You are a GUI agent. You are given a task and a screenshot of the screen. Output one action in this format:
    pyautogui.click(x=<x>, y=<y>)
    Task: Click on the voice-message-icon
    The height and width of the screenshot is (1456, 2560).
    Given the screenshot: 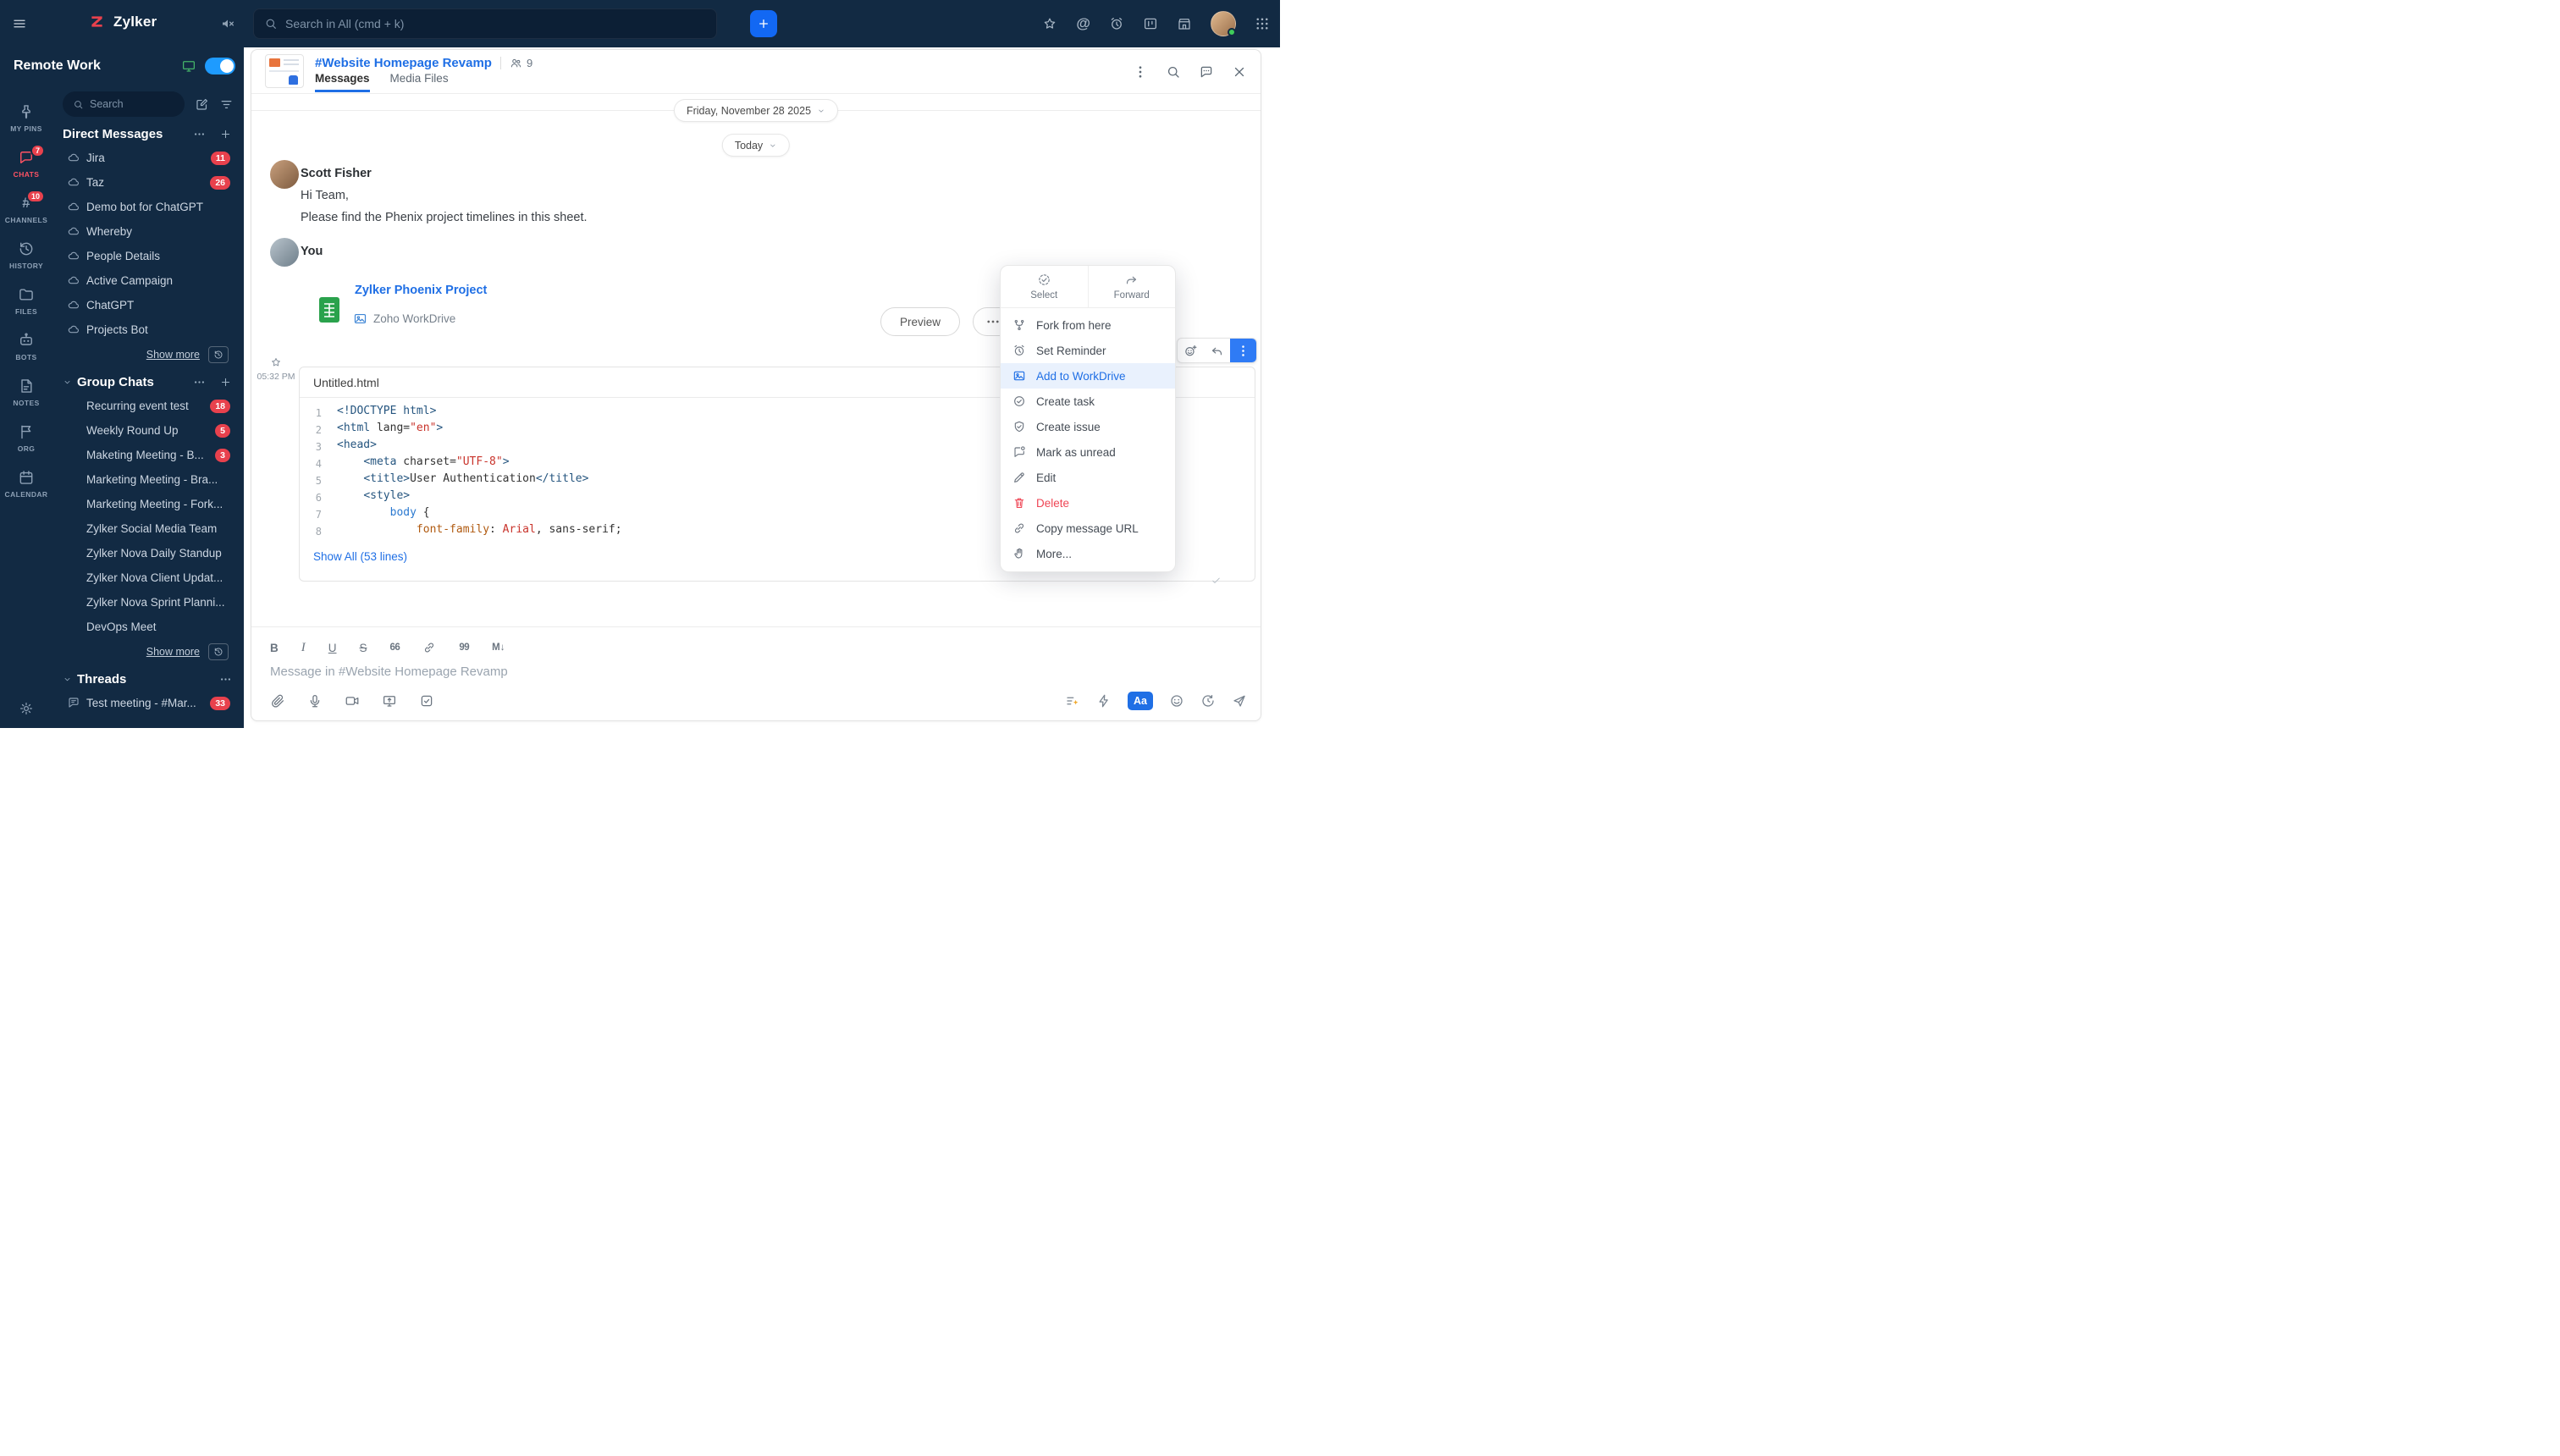 What is the action you would take?
    pyautogui.click(x=315, y=701)
    